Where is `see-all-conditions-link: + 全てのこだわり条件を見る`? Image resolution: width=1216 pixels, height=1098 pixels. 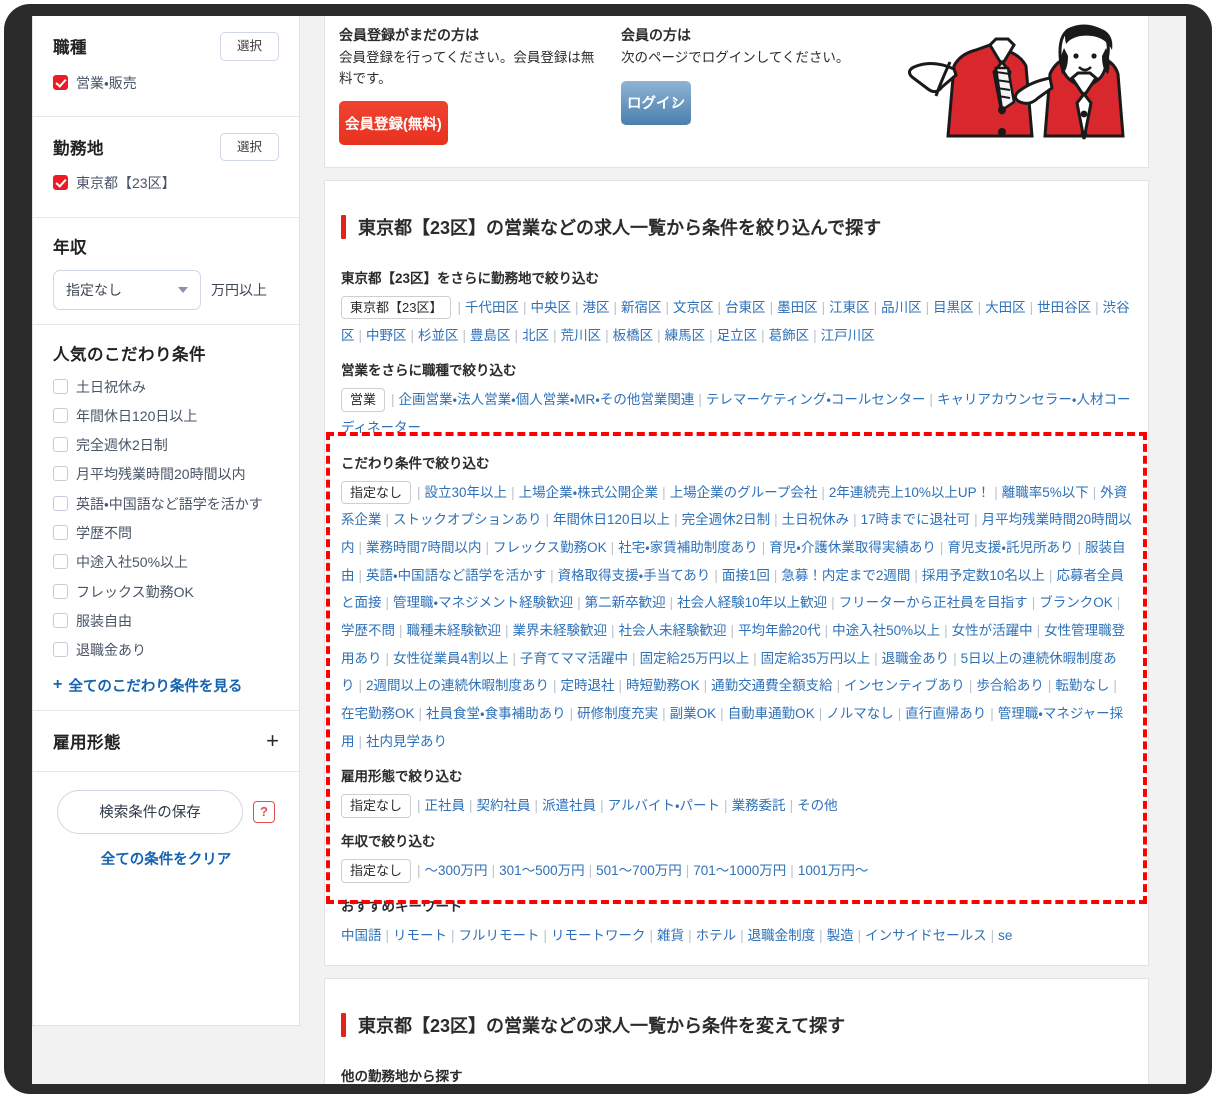 see-all-conditions-link: + 全てのこだわり条件を見る is located at coordinates (166, 685).